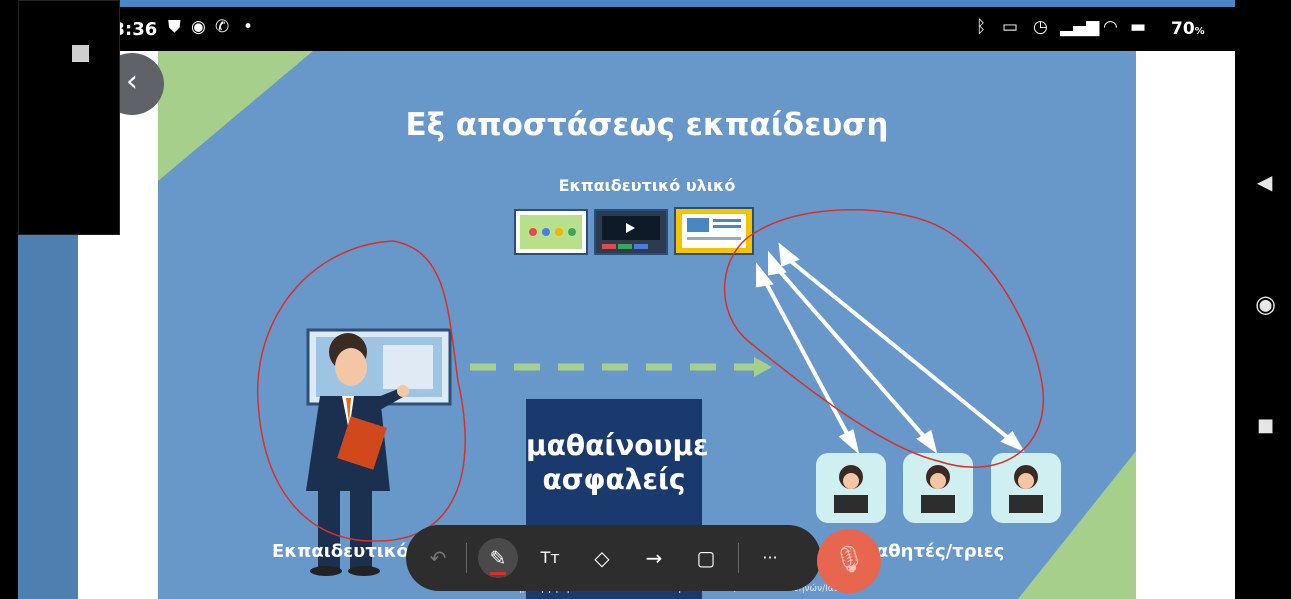  Describe the element at coordinates (626, 3) in the screenshot. I see `top-accent-bar` at that location.